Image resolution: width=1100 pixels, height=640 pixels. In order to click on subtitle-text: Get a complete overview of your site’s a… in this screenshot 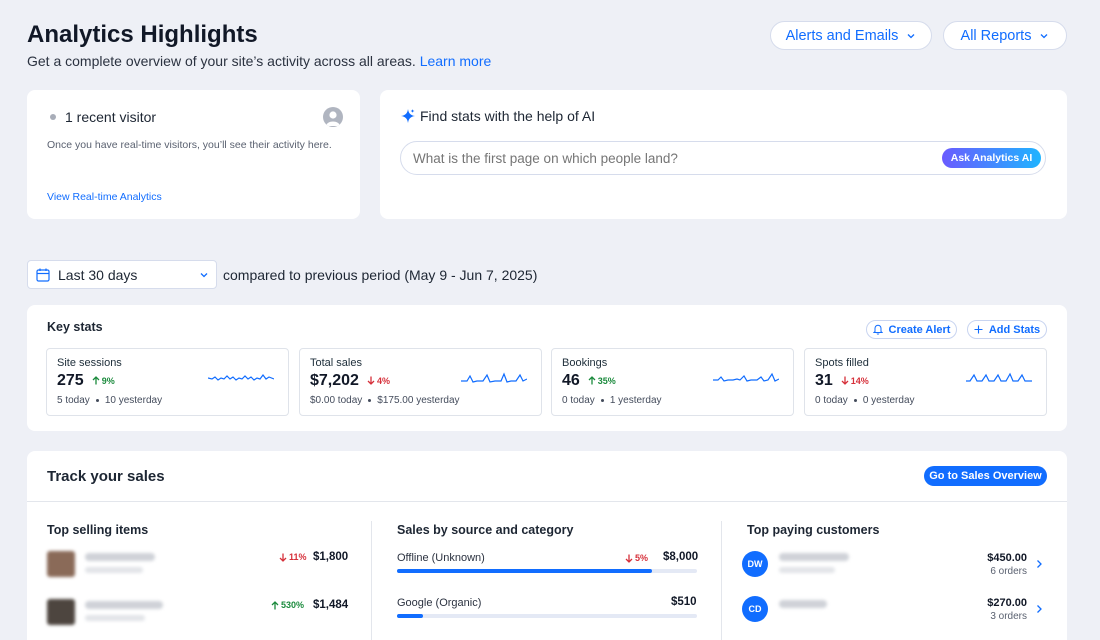, I will do `click(221, 61)`.